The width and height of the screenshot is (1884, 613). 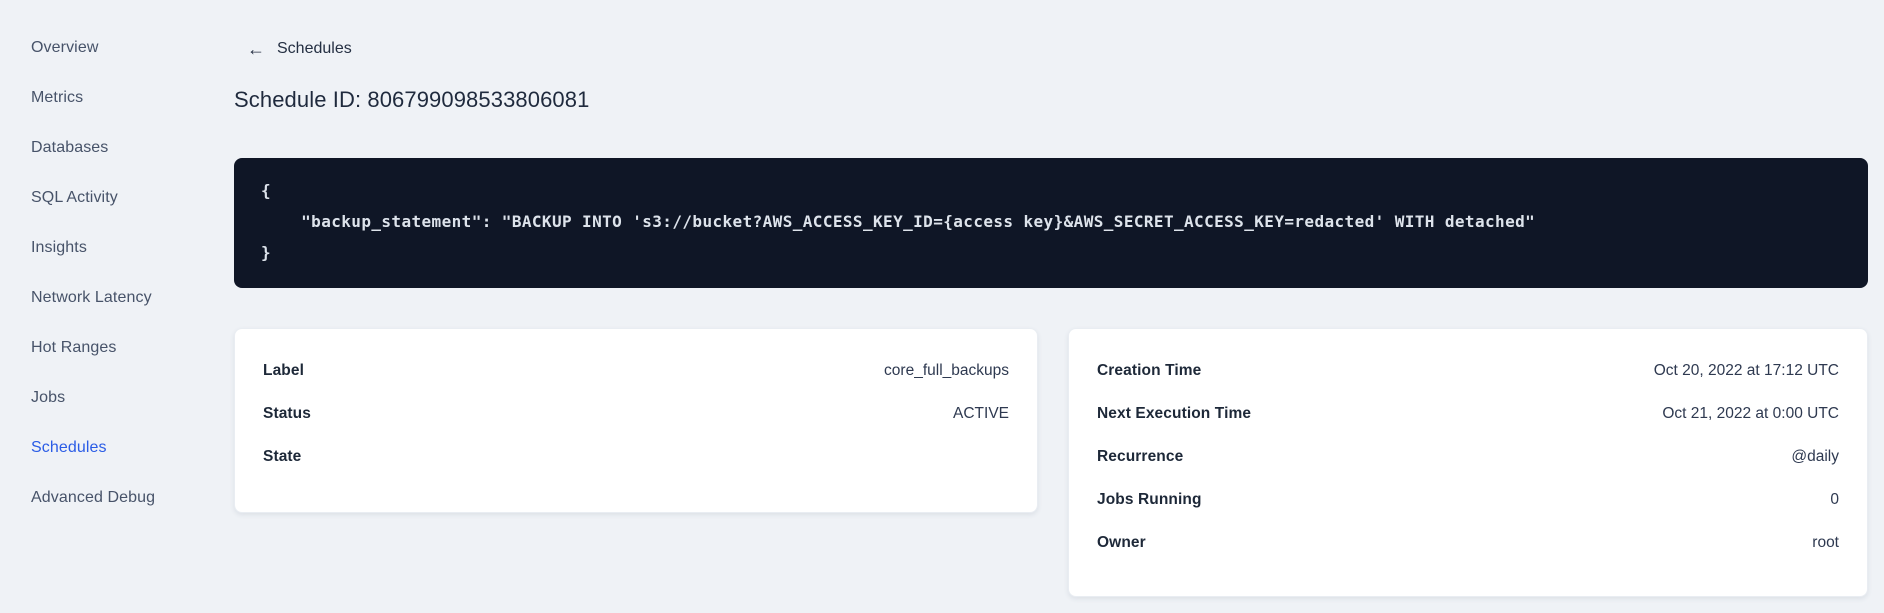 What do you see at coordinates (105, 398) in the screenshot?
I see `sidebar-item-jobs: Jobs` at bounding box center [105, 398].